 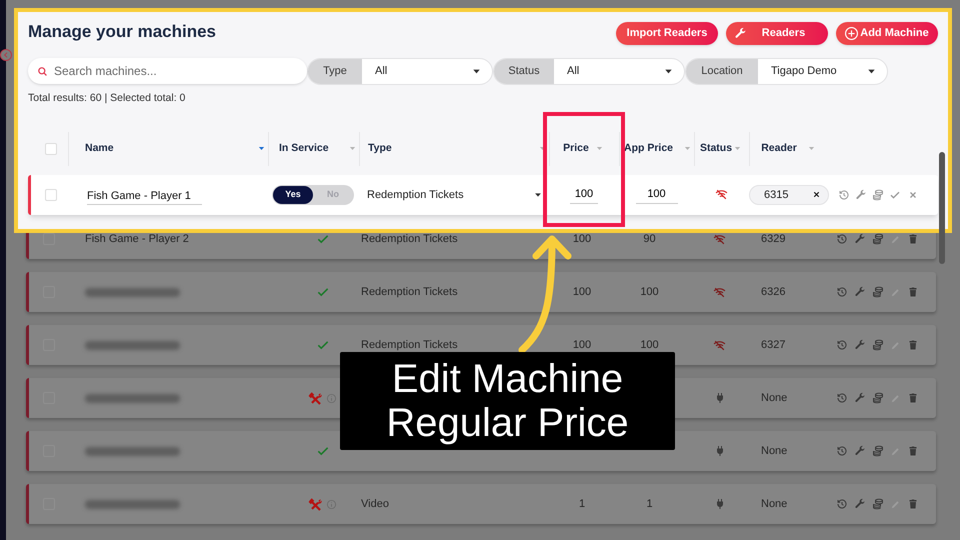 I want to click on chevron-icon, so click(x=6, y=55).